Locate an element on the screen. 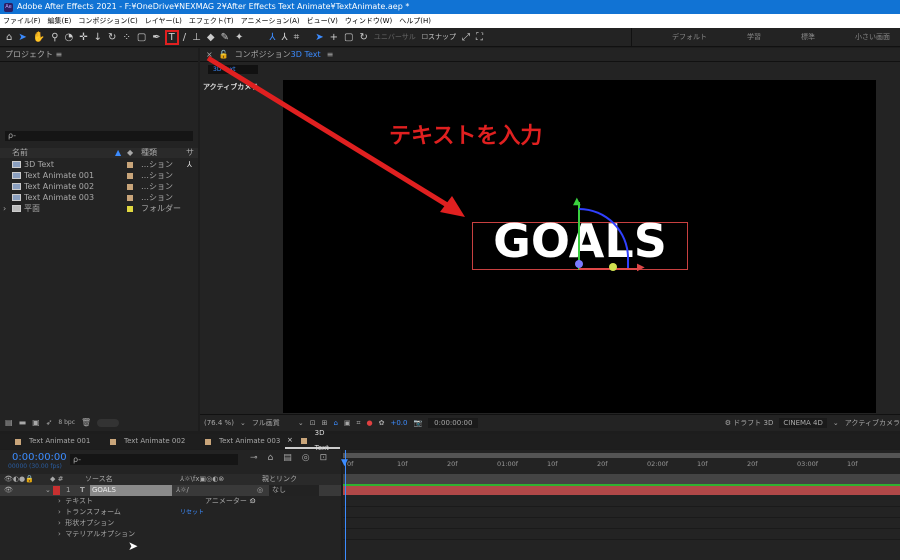 Image resolution: width=900 pixels, height=560 pixels. draft-3d-toggle: ⚙ ドラフト 3D is located at coordinates (749, 423).